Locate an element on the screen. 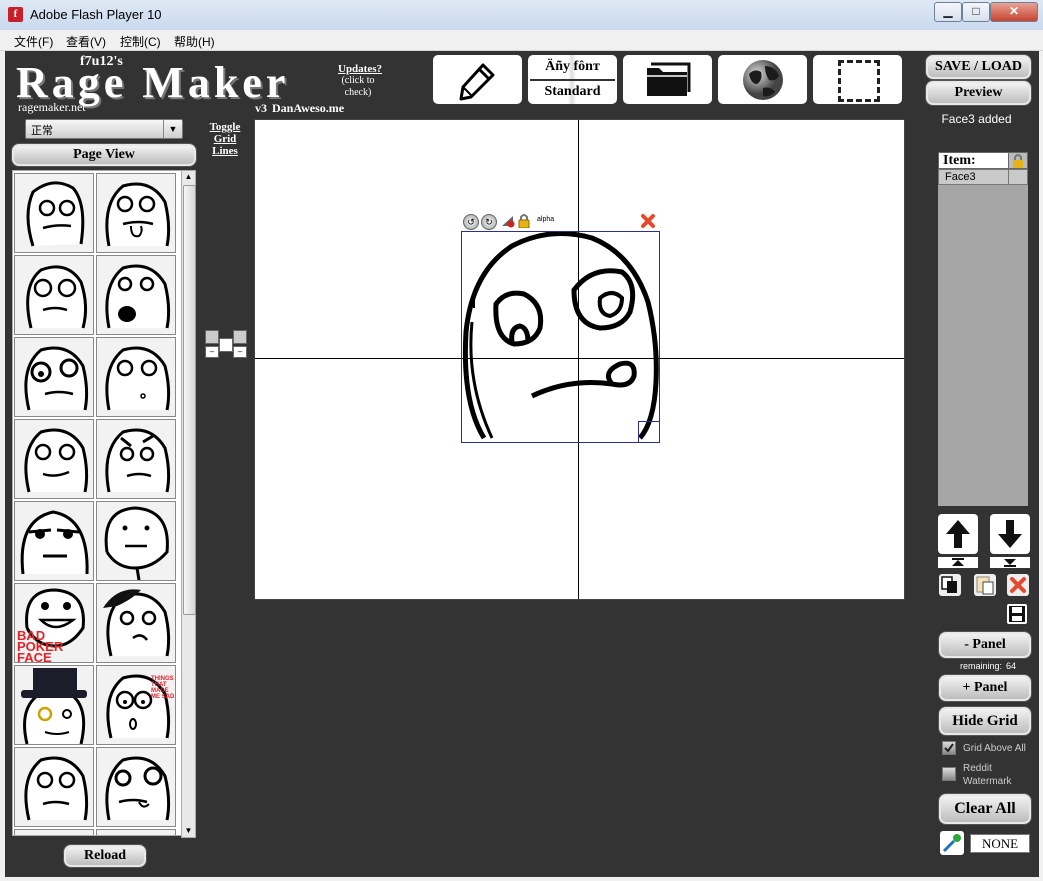 This screenshot has width=1043, height=881. scroll-down-arrow: ▼ is located at coordinates (188, 831).